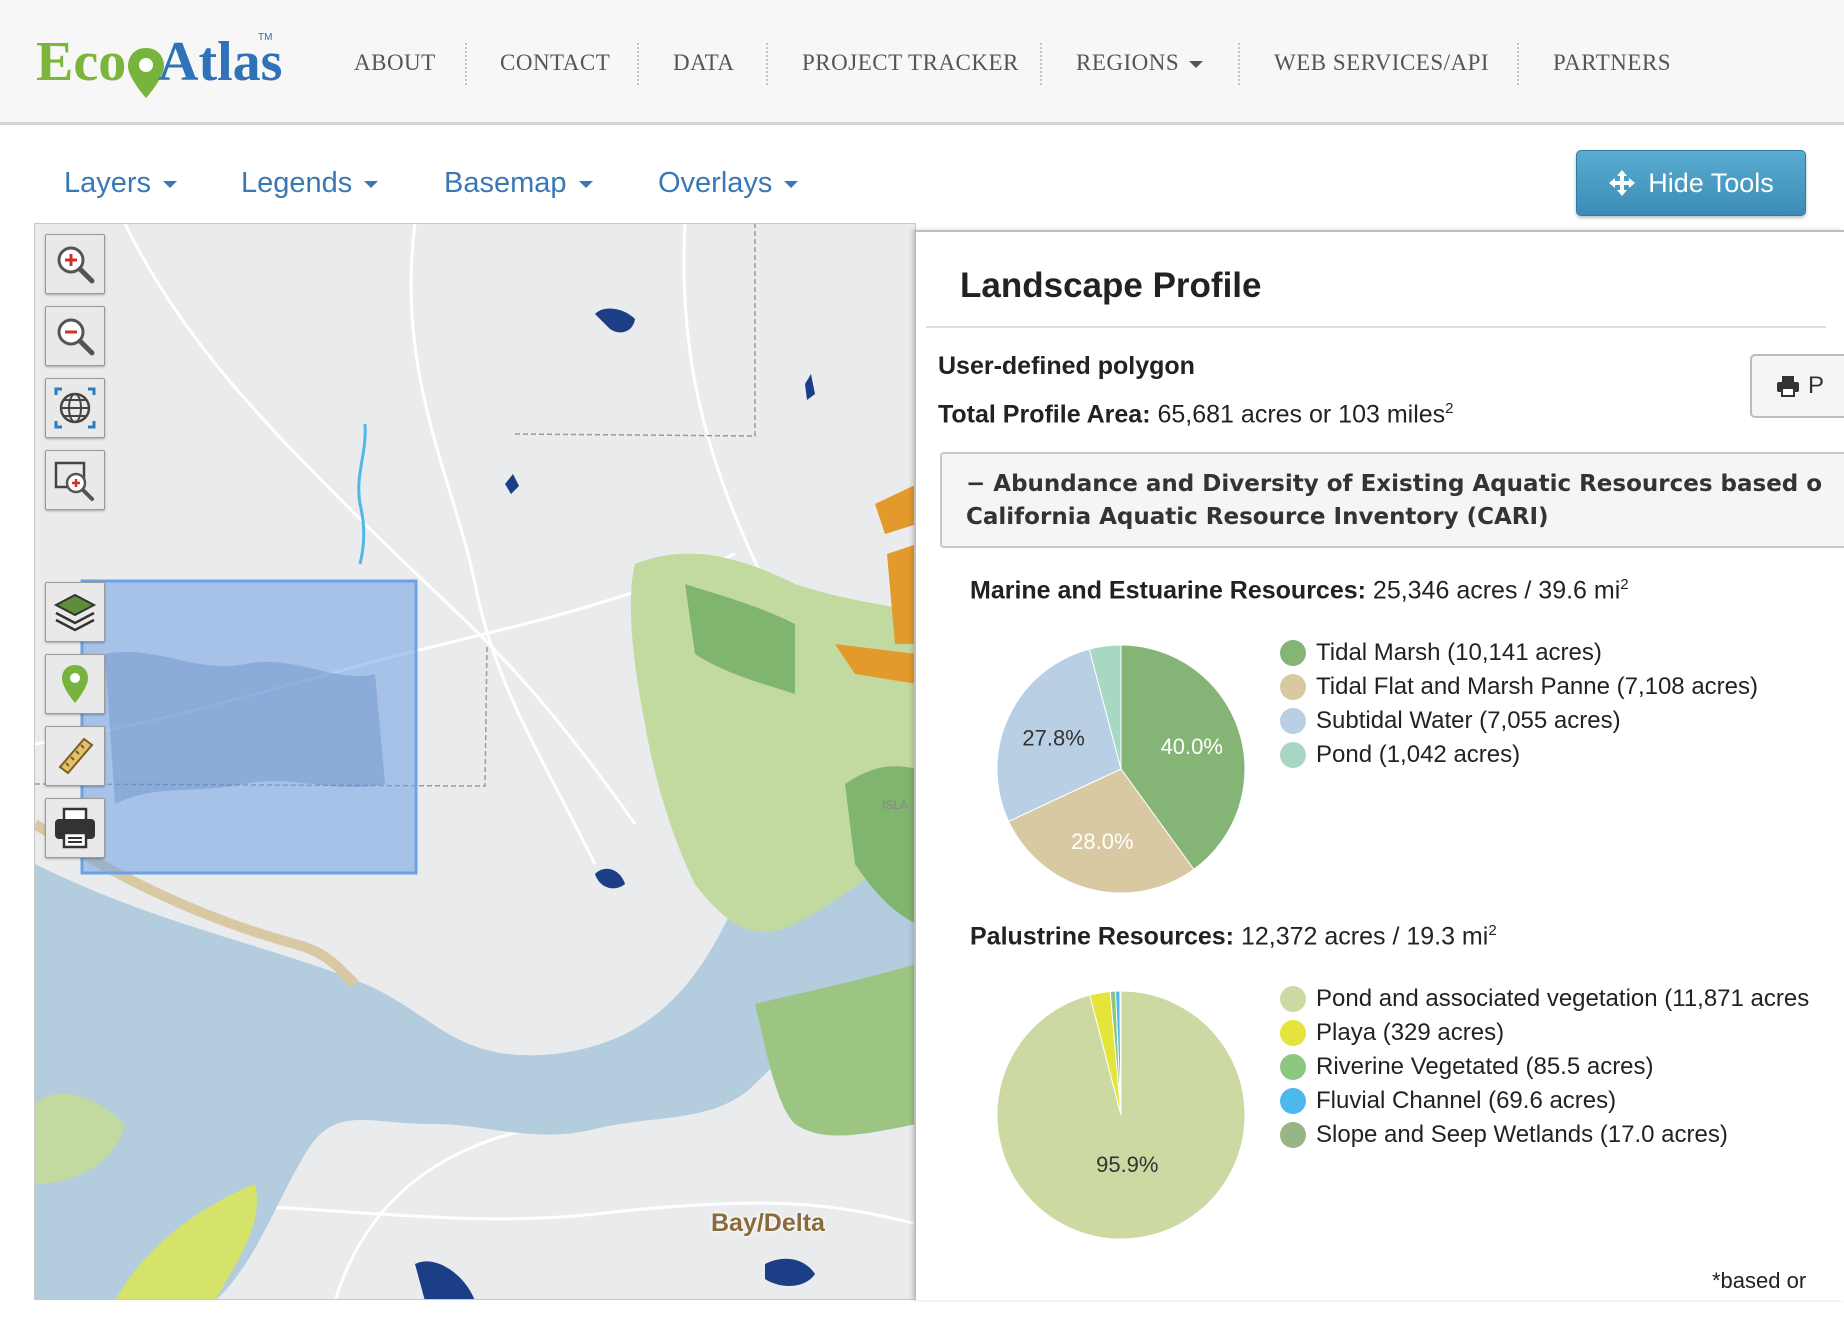 The image size is (1844, 1318). I want to click on layers-dropdown: Layers, so click(121, 183).